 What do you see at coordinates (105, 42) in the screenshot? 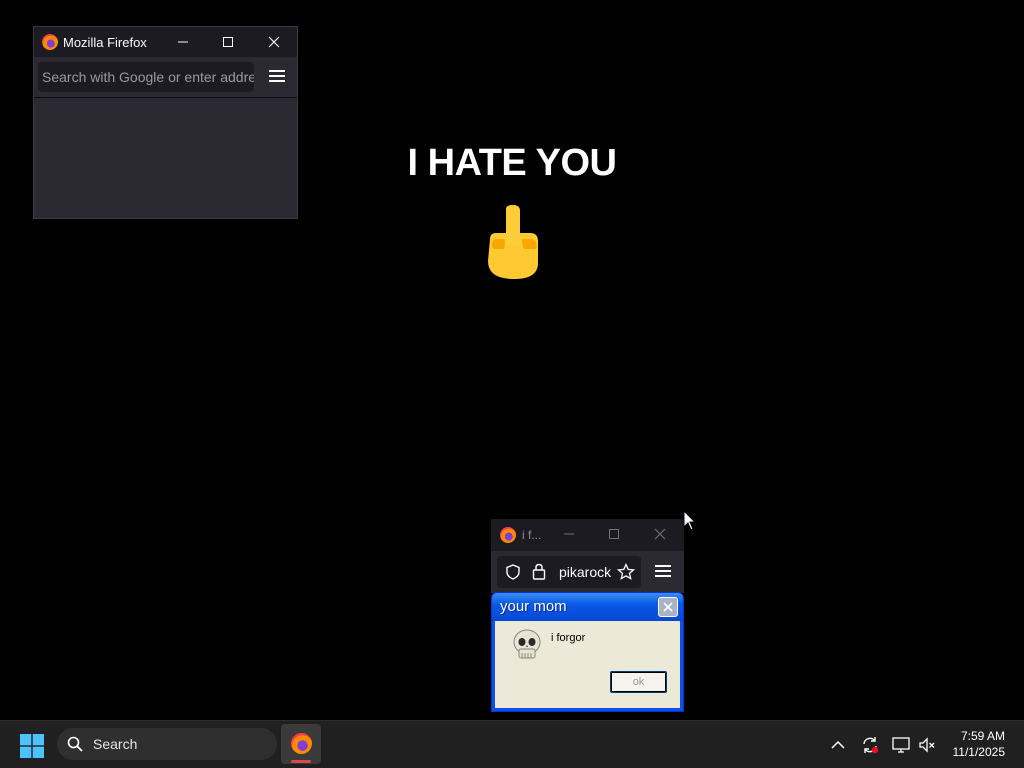
I see `window-title: Mozilla Firefox` at bounding box center [105, 42].